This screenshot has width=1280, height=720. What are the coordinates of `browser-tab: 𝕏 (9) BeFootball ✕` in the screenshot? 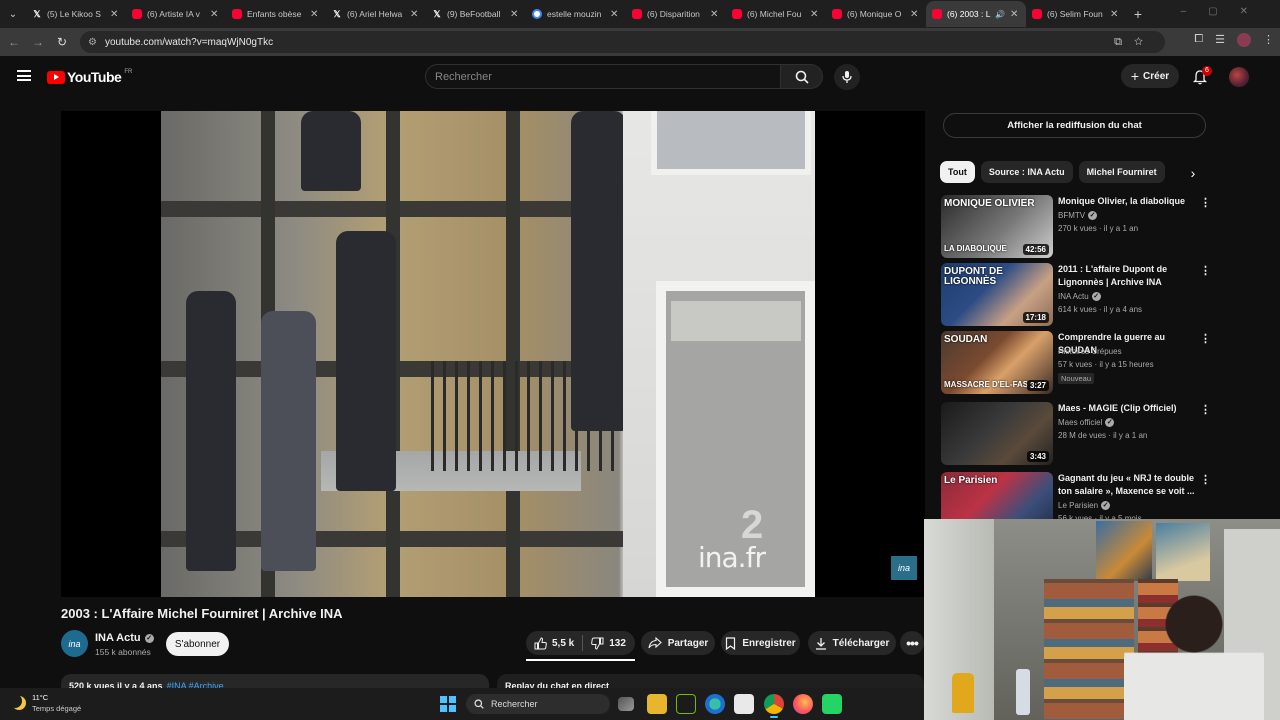 It's located at (476, 14).